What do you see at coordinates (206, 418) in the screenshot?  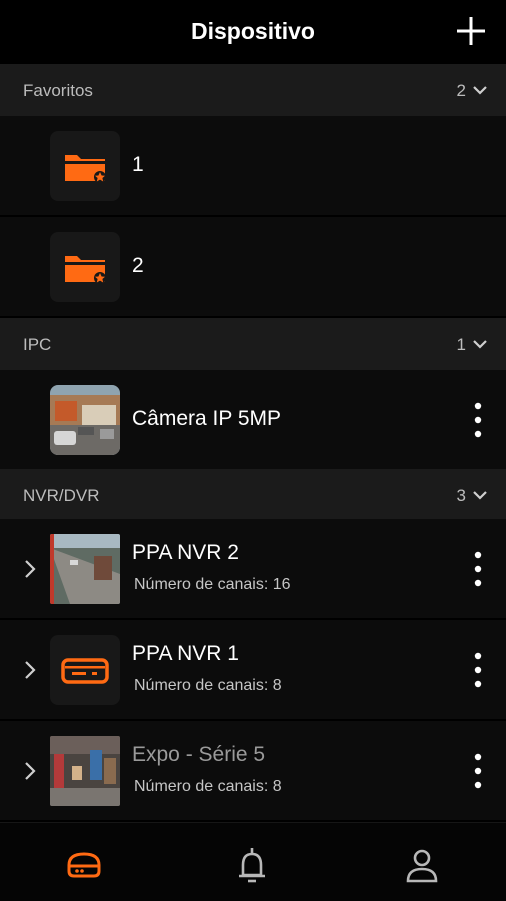 I see `device-name: Câmera IP 5MP` at bounding box center [206, 418].